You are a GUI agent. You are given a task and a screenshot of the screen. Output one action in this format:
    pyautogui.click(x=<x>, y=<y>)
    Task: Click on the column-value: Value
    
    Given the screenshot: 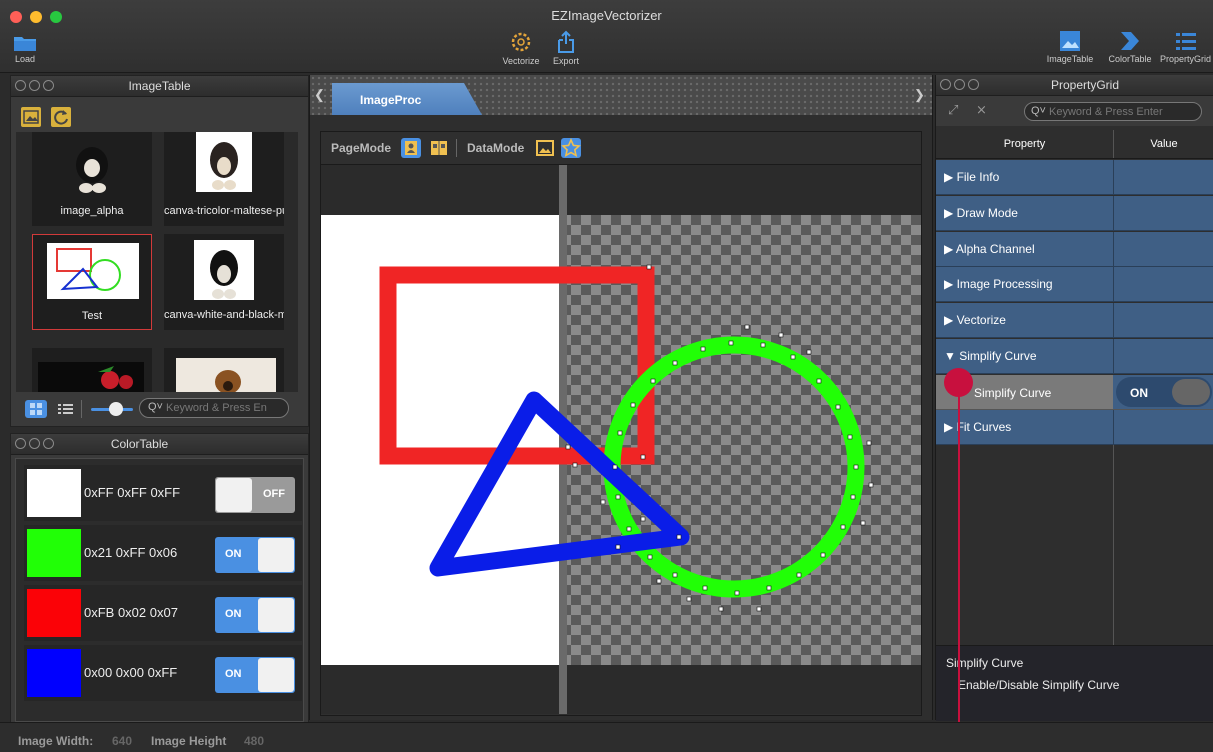 What is the action you would take?
    pyautogui.click(x=1164, y=144)
    